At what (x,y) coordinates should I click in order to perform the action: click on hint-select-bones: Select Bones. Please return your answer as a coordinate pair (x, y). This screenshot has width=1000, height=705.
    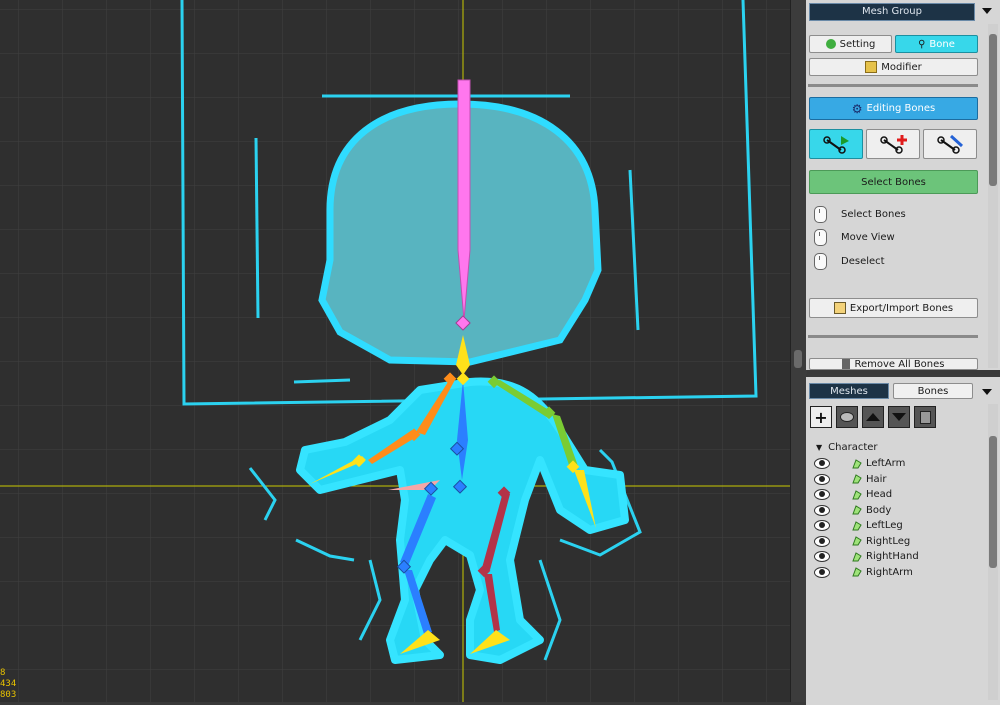
    Looking at the image, I should click on (860, 214).